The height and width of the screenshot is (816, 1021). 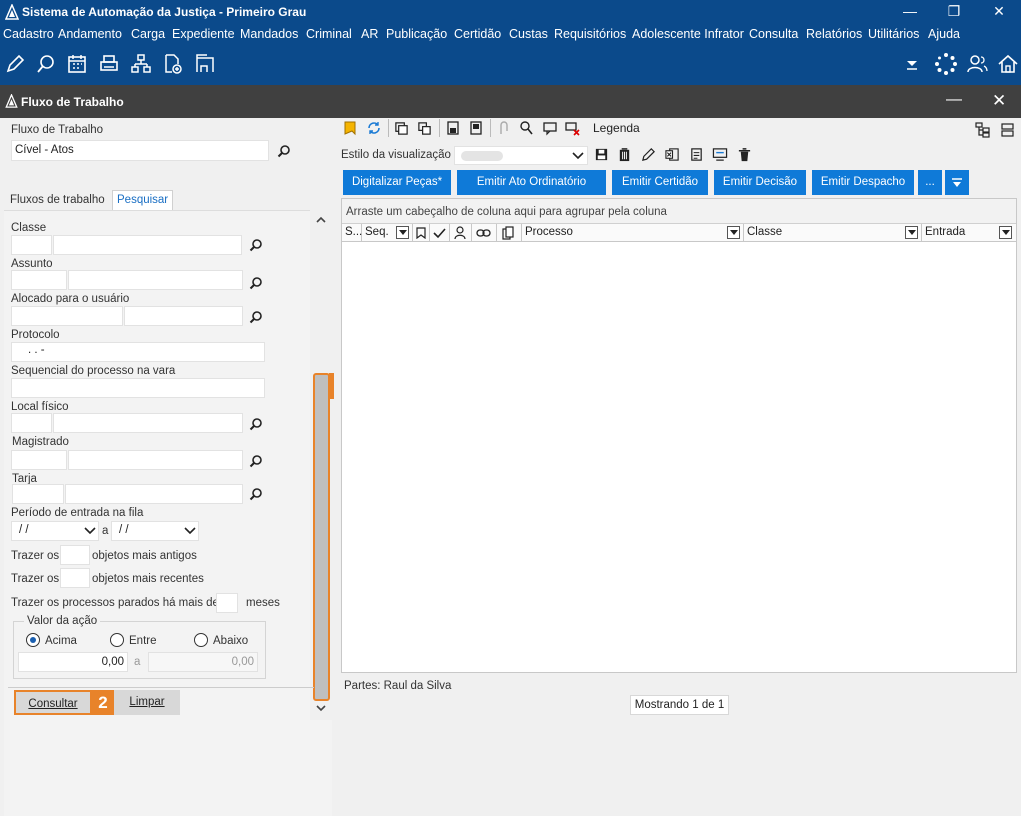 I want to click on processo-filter-dropdown, so click(x=733, y=232).